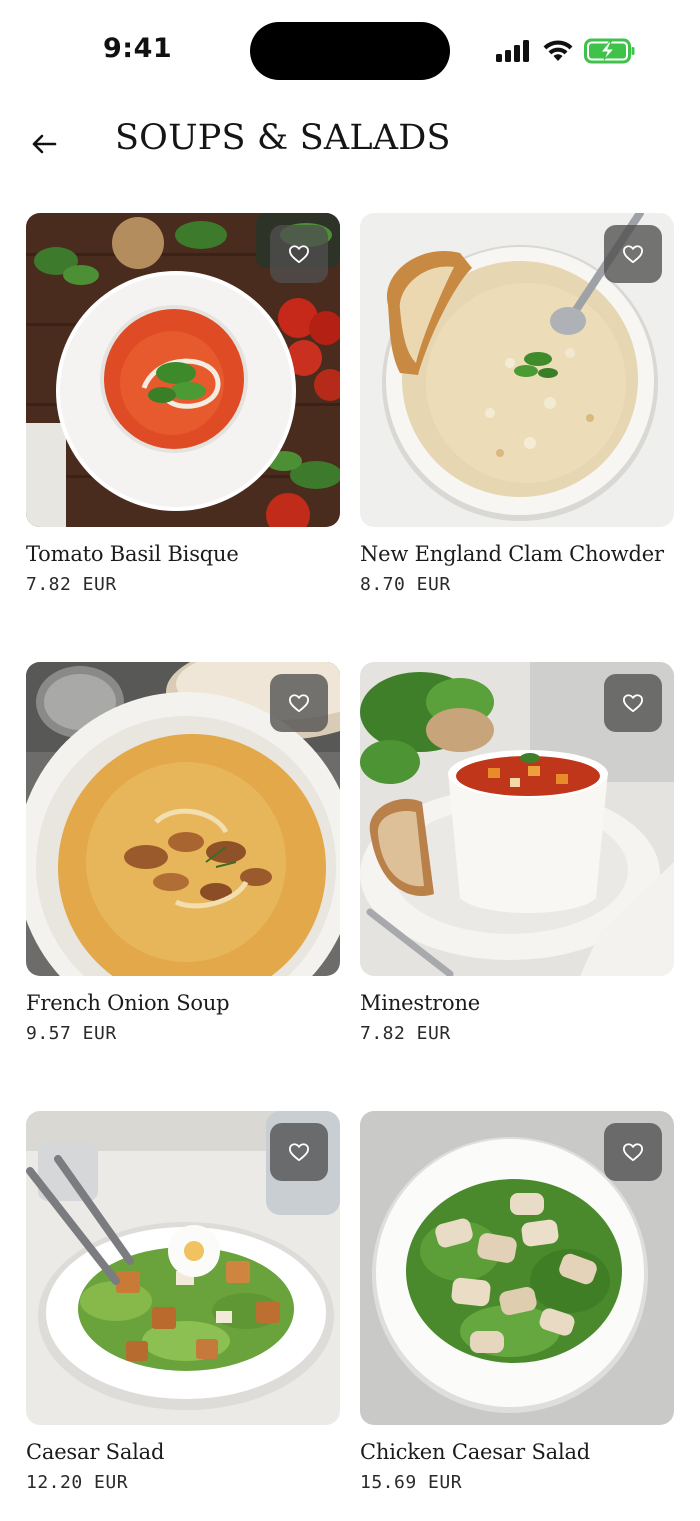 This screenshot has width=700, height=1521. What do you see at coordinates (77, 1482) in the screenshot?
I see `dish-price: 12.20 EUR` at bounding box center [77, 1482].